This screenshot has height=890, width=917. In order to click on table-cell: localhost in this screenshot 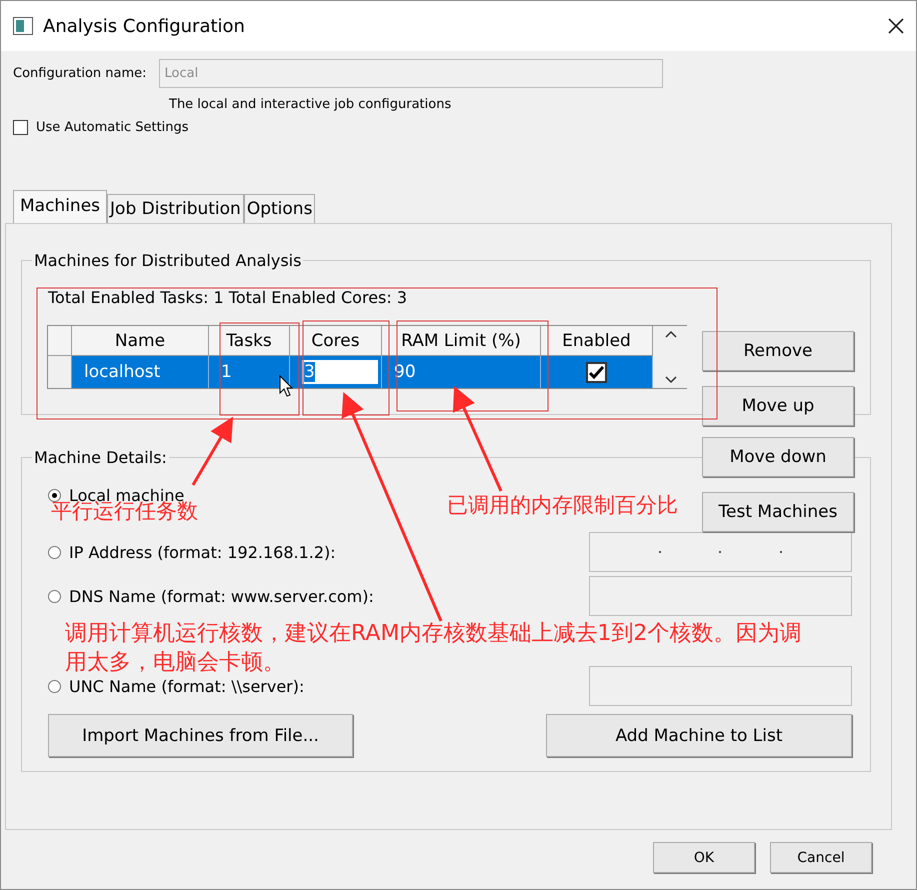, I will do `click(140, 372)`.